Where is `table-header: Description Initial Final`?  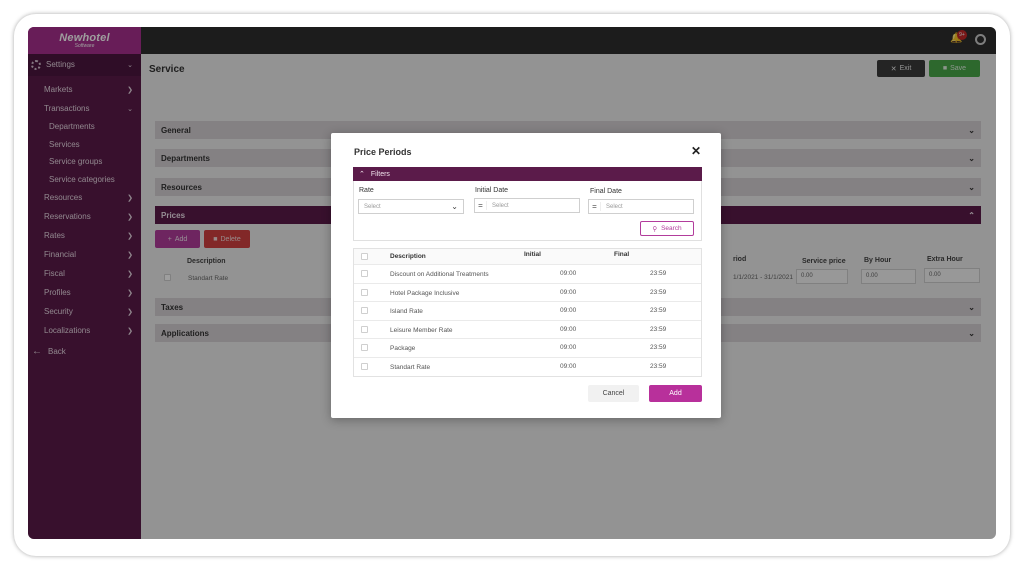
table-header: Description Initial Final is located at coordinates (527, 257).